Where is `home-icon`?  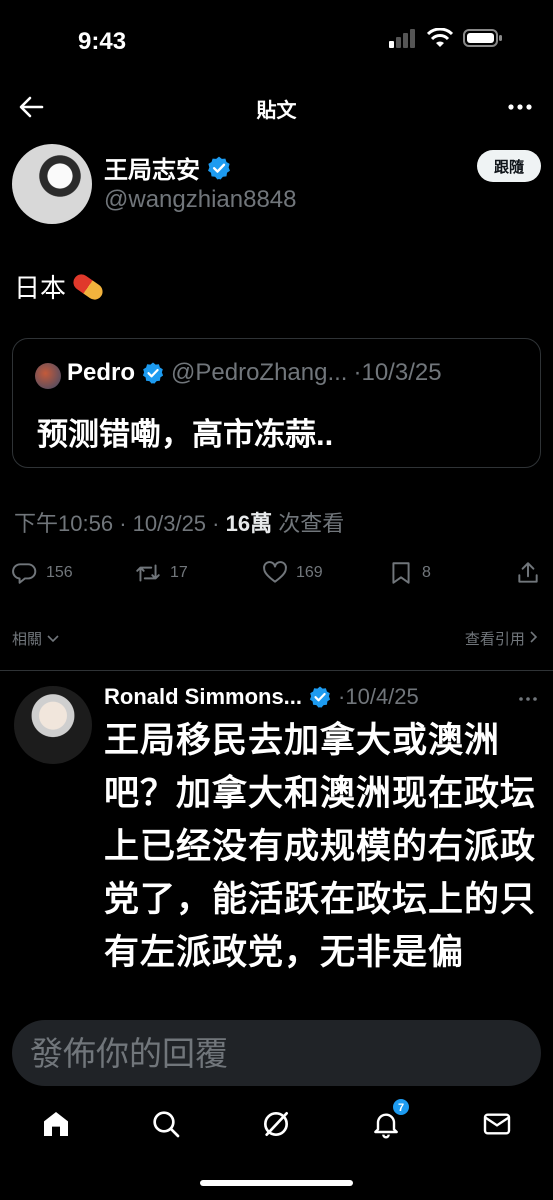
home-icon is located at coordinates (56, 1124).